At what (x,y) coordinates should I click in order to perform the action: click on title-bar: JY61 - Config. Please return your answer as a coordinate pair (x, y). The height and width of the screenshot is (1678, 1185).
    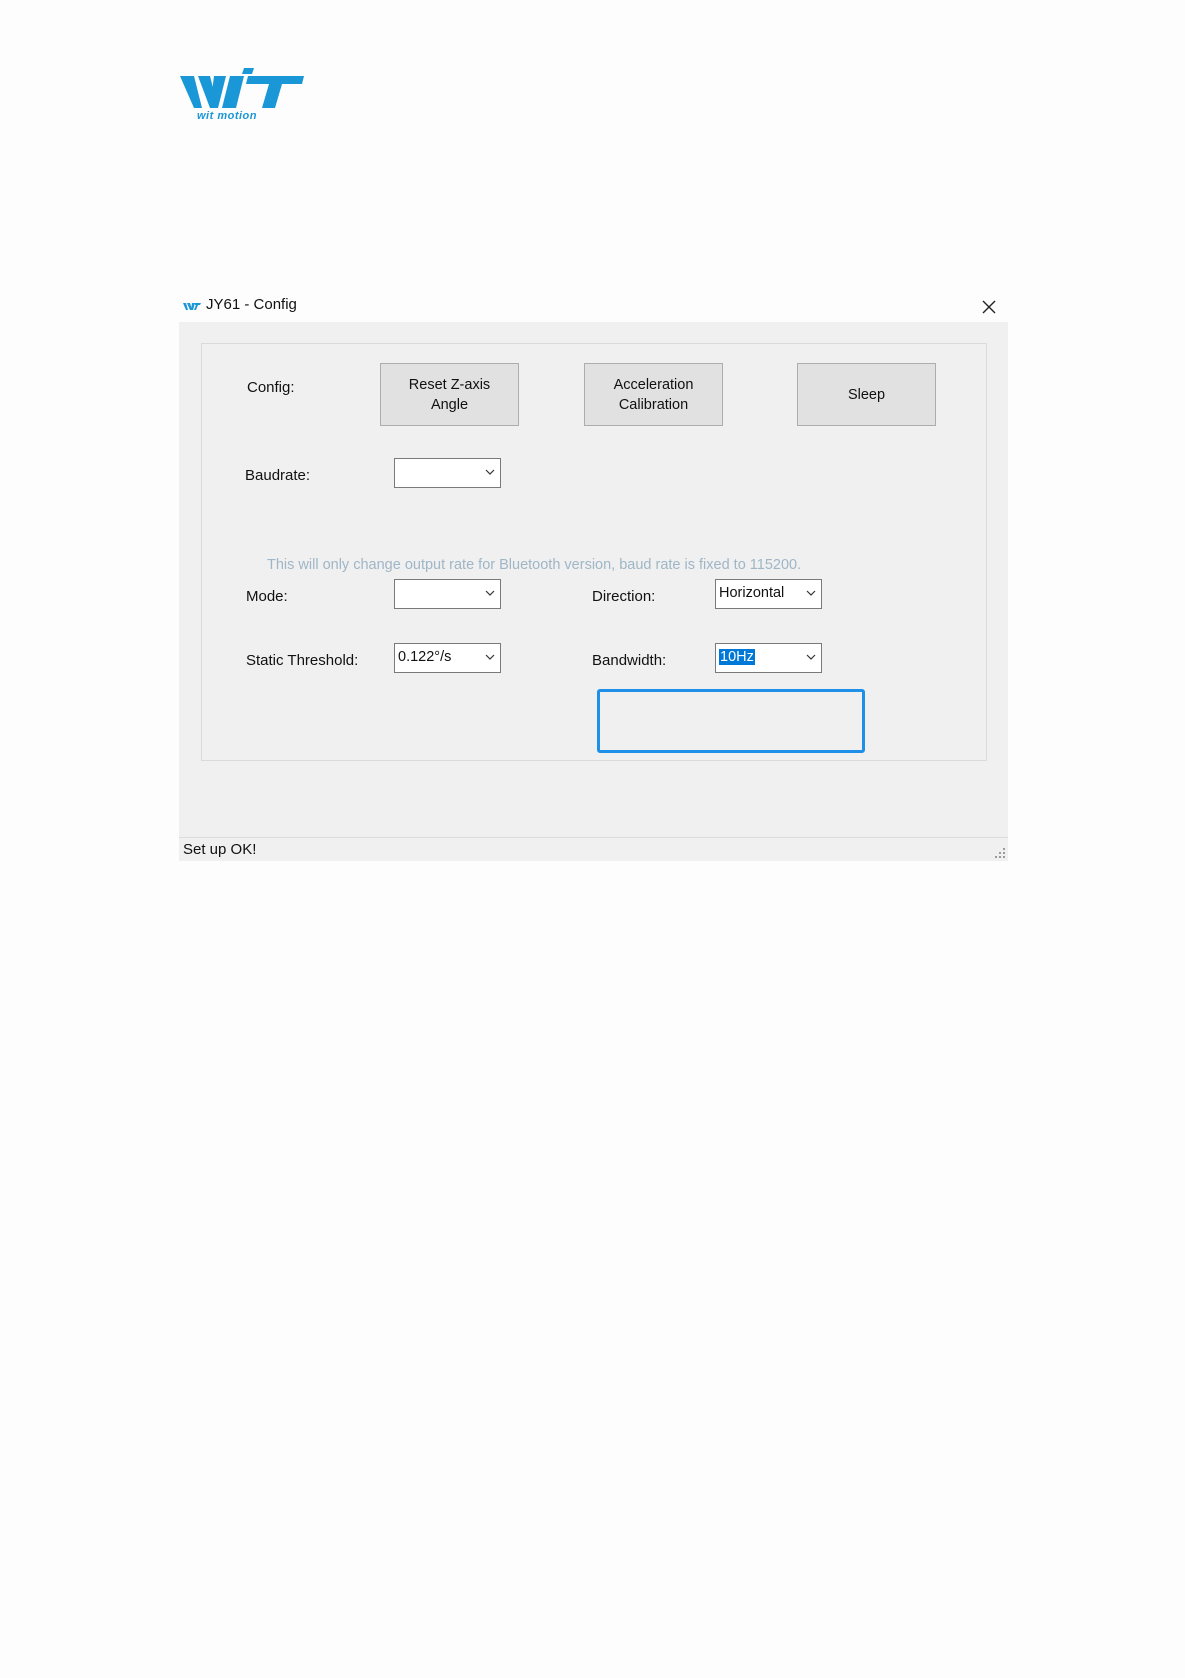
    Looking at the image, I should click on (593, 306).